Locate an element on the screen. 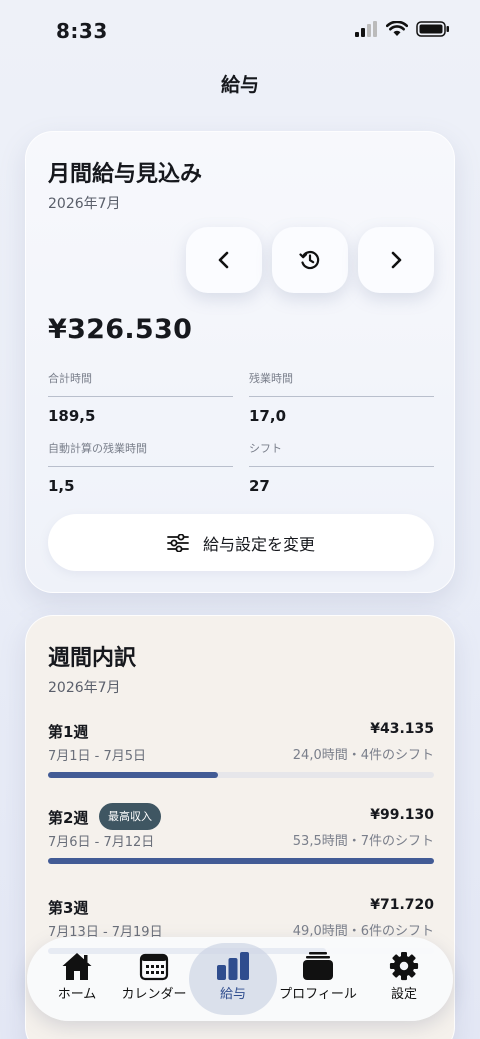 The image size is (480, 1039). previous-month-button is located at coordinates (224, 260).